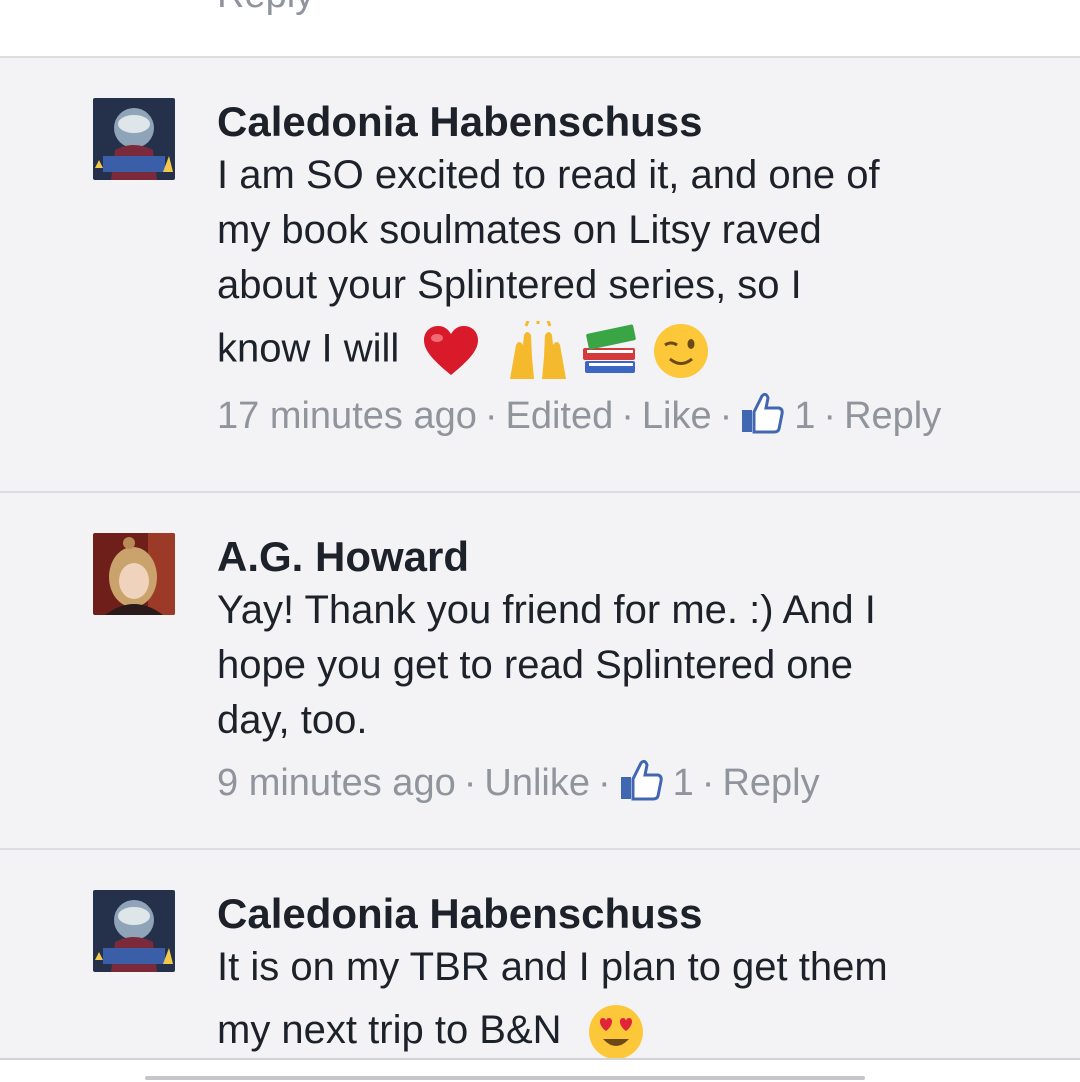 This screenshot has height=1082, width=1080. I want to click on comment-text-line: my book soulmates on Litsy raved, so click(519, 230).